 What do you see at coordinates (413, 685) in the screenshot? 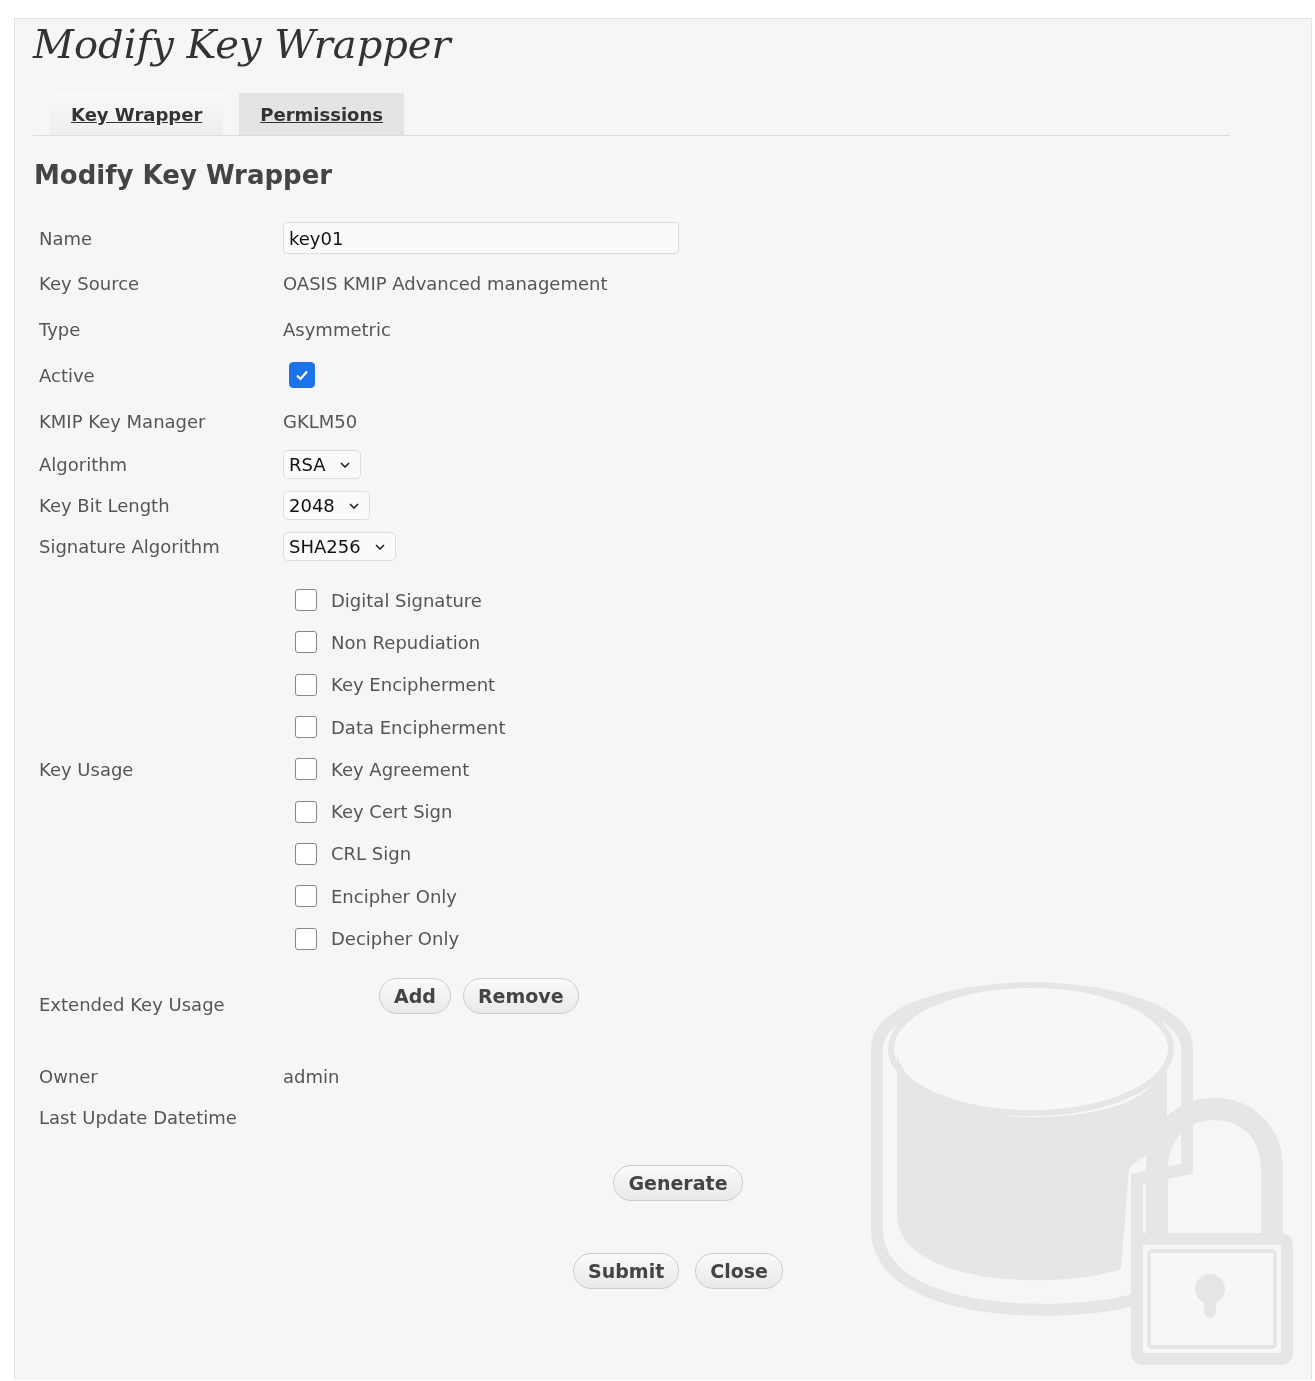
I see `checkbox-label: Key Encipherment` at bounding box center [413, 685].